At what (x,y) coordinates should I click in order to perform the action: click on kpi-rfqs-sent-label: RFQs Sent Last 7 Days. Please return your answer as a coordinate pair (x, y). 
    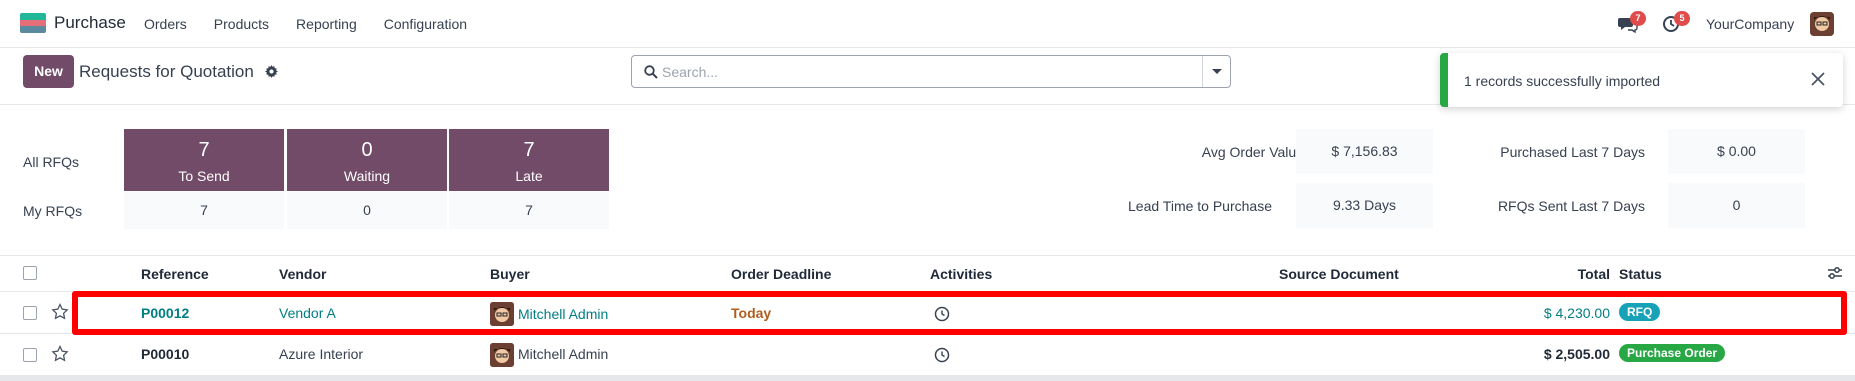
    Looking at the image, I should click on (1571, 206).